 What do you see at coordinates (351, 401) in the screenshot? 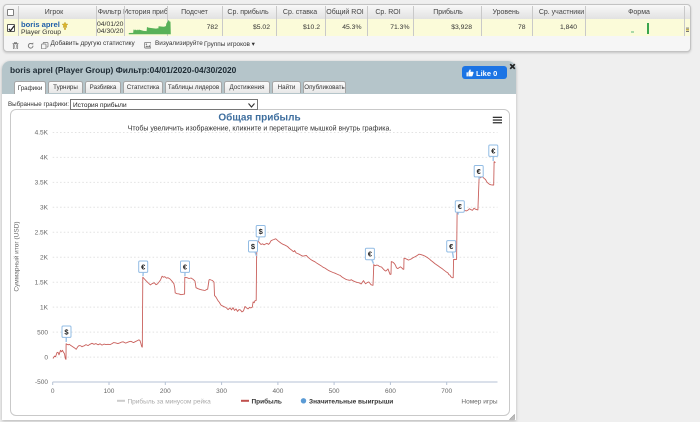
I see `svg-text: Значительные выигрыши` at bounding box center [351, 401].